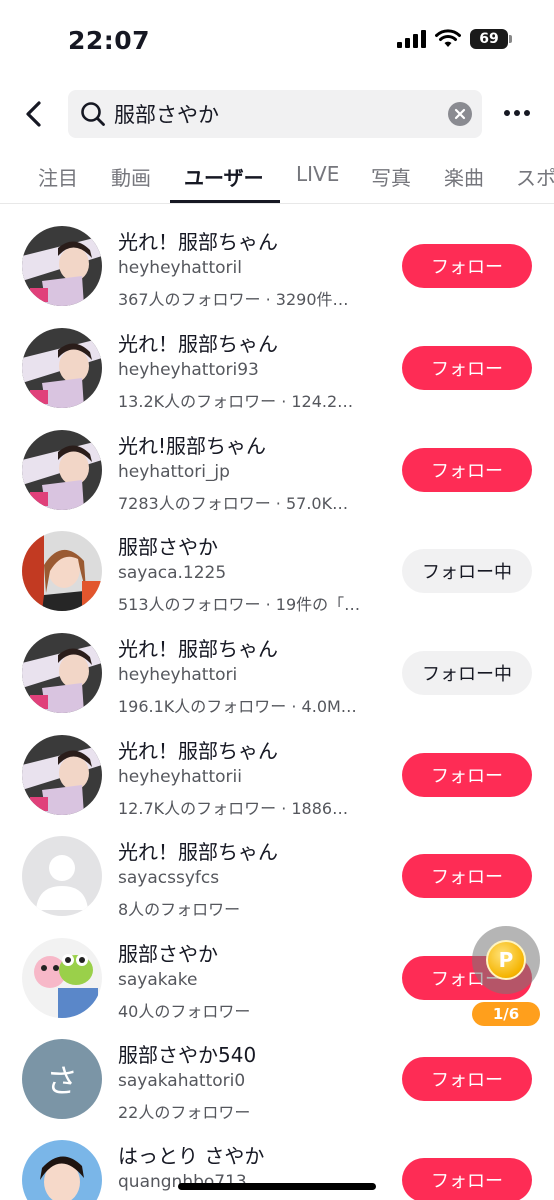 The height and width of the screenshot is (1200, 554). I want to click on list-item: 服部さやか sayakake 40人のフォロワー フォロー, so click(277, 989).